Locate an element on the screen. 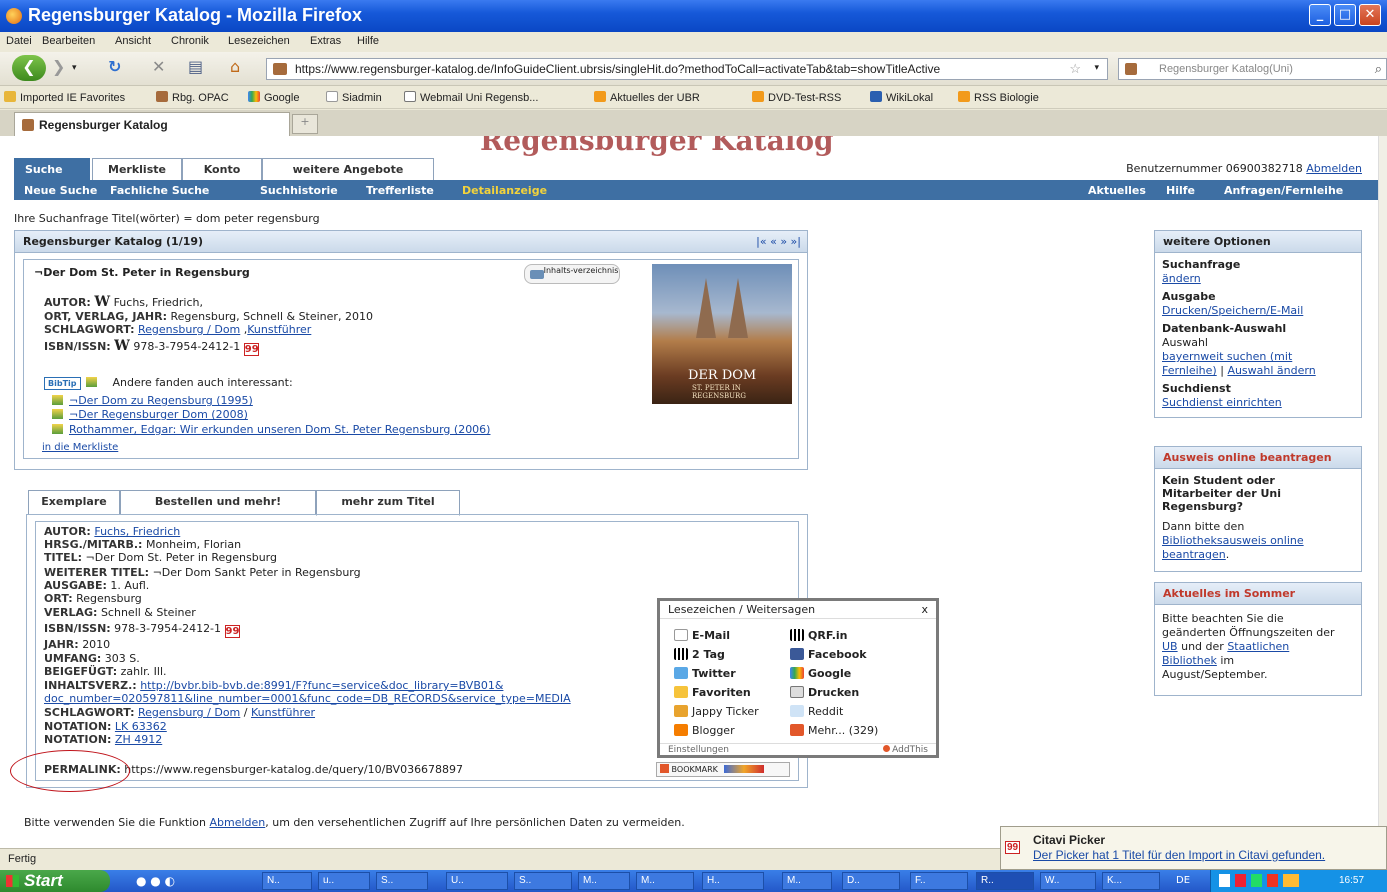 This screenshot has width=1387, height=892. option-ausgabe-link: Drucken/Speichern/E-Mail is located at coordinates (1232, 310).